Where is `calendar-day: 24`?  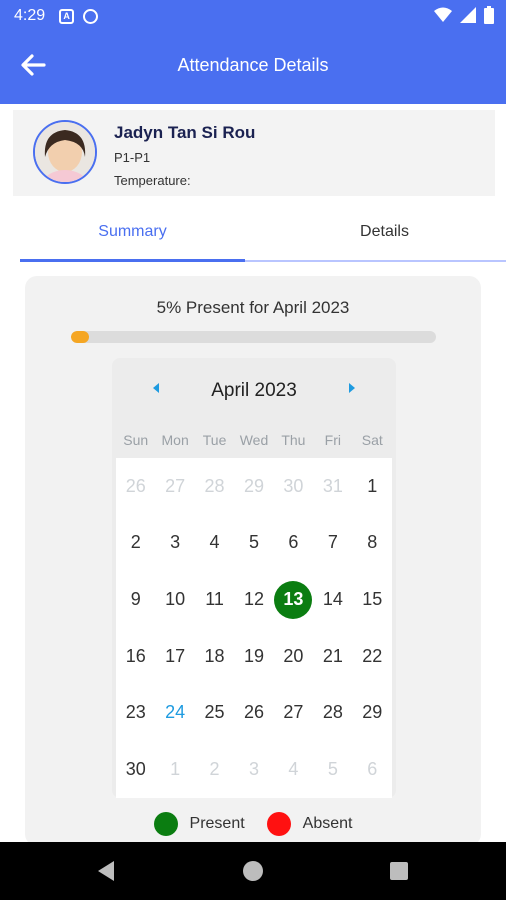
calendar-day: 24 is located at coordinates (174, 713).